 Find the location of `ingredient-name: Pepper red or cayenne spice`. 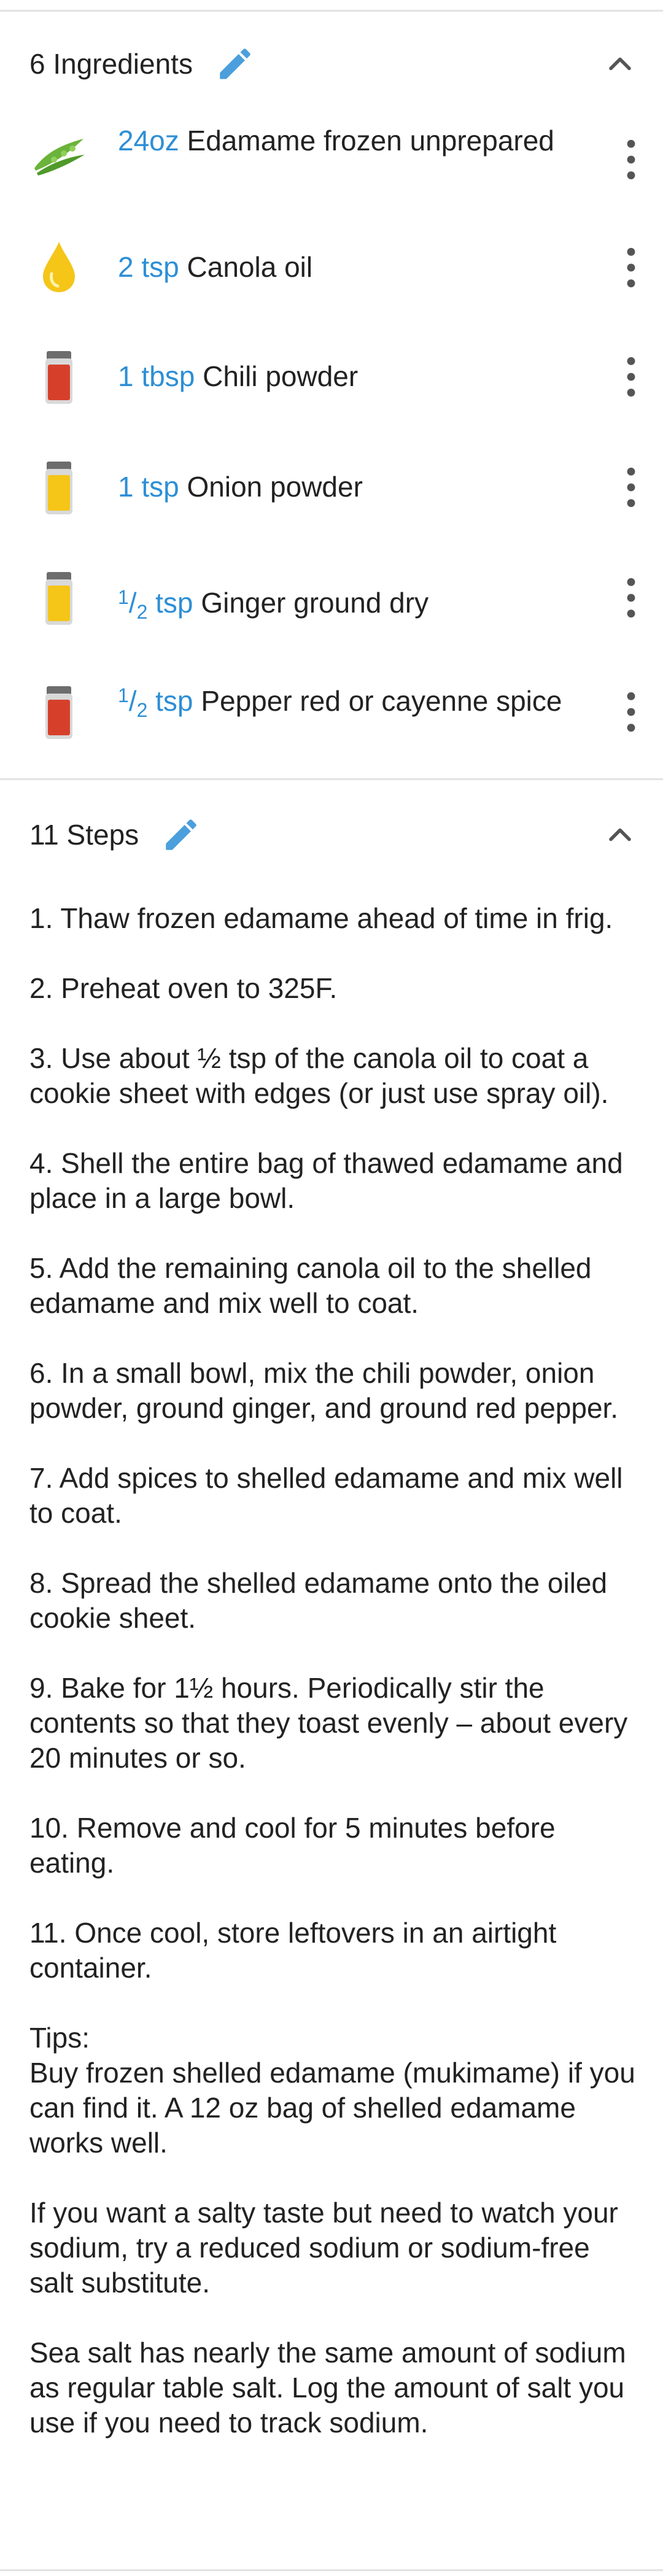

ingredient-name: Pepper red or cayenne spice is located at coordinates (381, 701).